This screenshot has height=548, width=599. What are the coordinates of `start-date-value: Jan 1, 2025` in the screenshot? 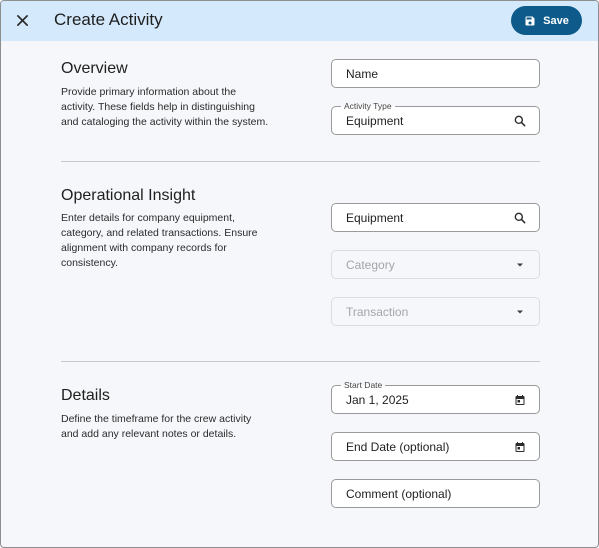 It's located at (377, 399).